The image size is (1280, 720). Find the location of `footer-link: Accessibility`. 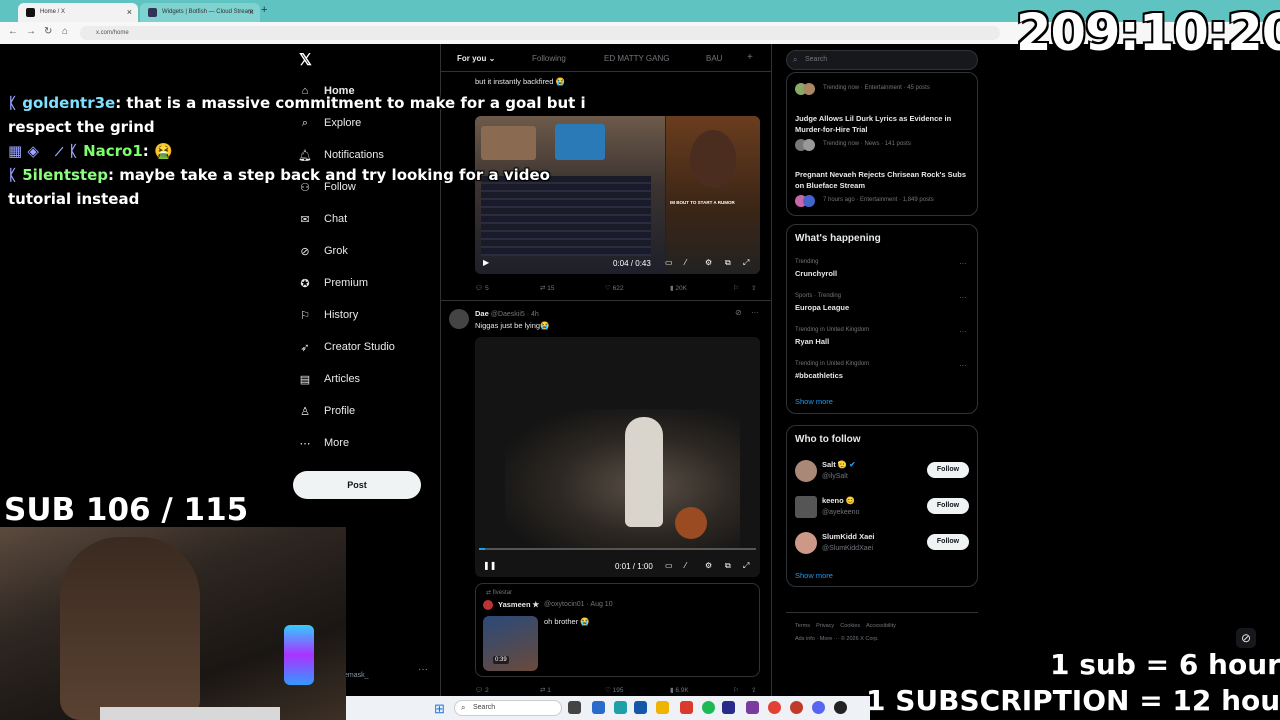

footer-link: Accessibility is located at coordinates (881, 626).